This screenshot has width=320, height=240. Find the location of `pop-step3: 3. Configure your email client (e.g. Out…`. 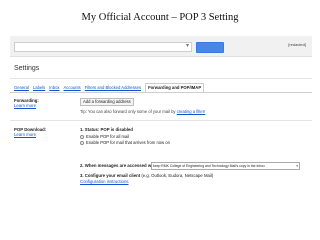

pop-step3: 3. Configure your email client (e.g. Out… is located at coordinates (146, 175).